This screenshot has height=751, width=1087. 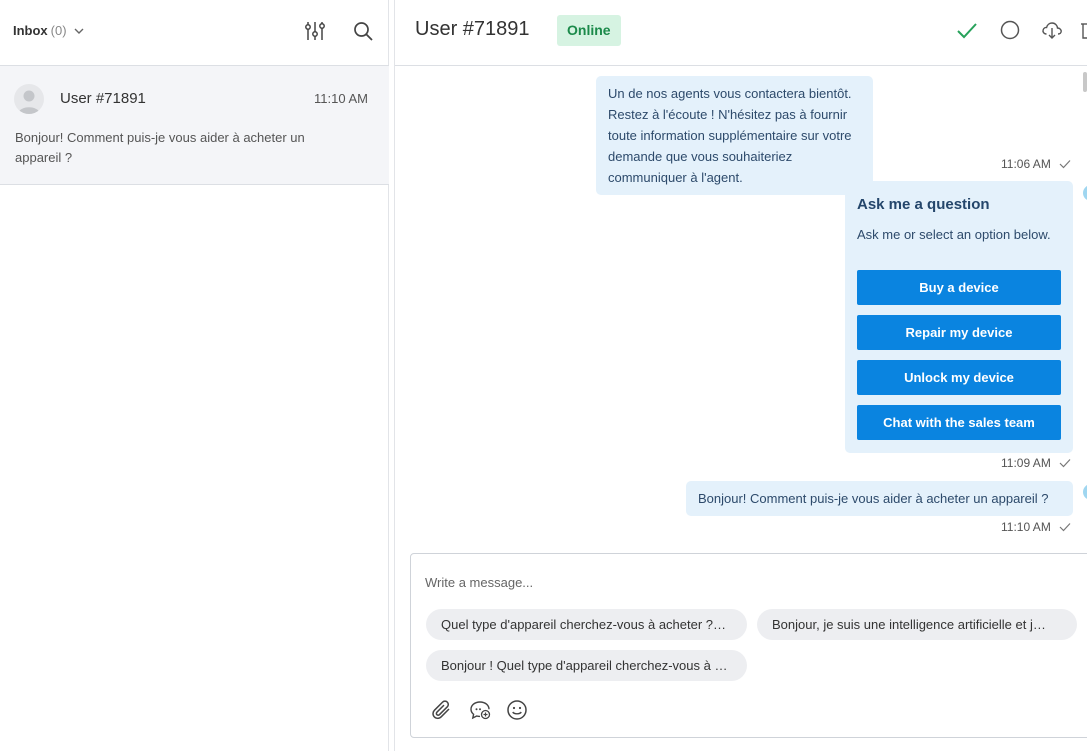 What do you see at coordinates (363, 31) in the screenshot?
I see `search-icon` at bounding box center [363, 31].